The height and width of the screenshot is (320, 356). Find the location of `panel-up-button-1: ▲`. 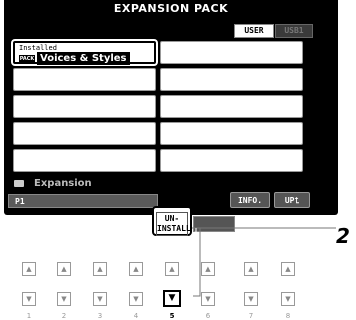

panel-up-button-1: ▲ is located at coordinates (29, 269).